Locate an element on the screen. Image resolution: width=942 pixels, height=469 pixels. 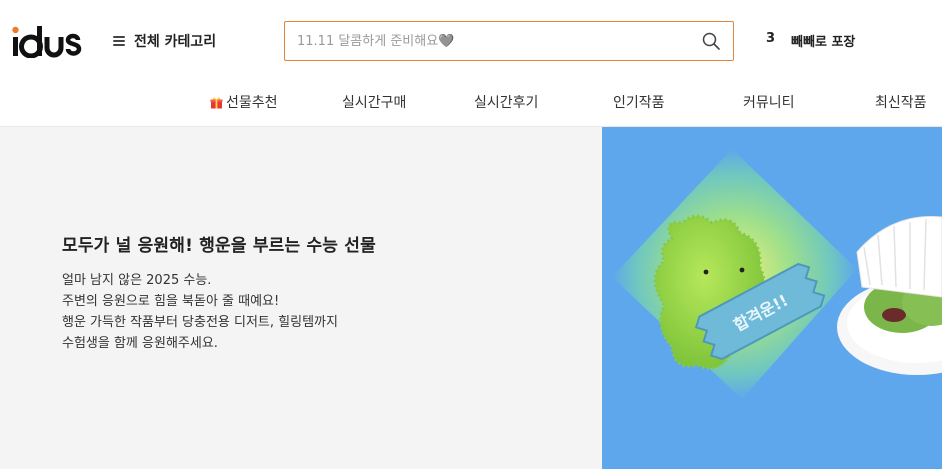
idus-logo is located at coordinates (46, 40).